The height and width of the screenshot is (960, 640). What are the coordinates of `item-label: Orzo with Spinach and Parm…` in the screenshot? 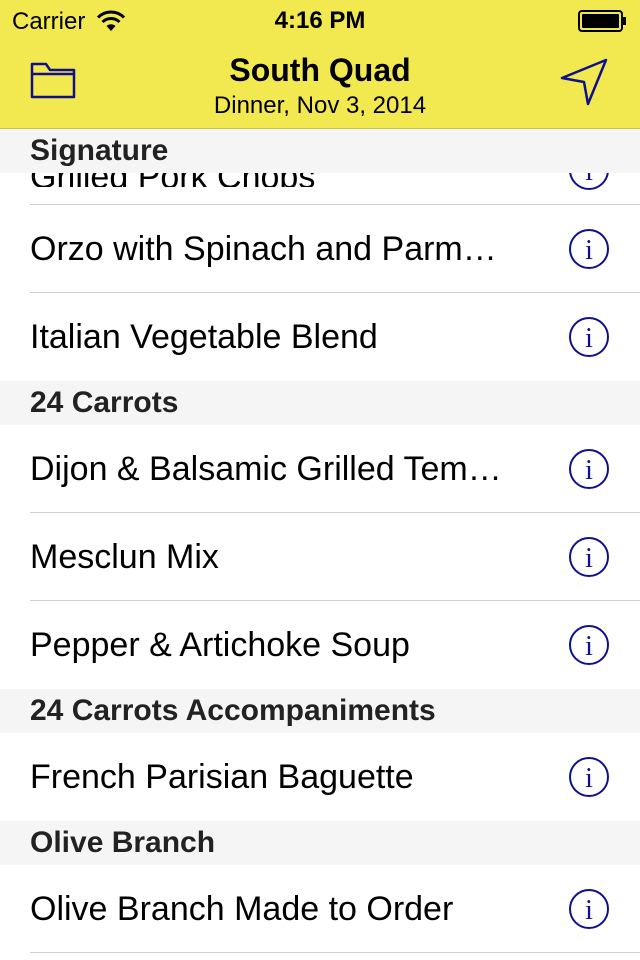 It's located at (263, 249).